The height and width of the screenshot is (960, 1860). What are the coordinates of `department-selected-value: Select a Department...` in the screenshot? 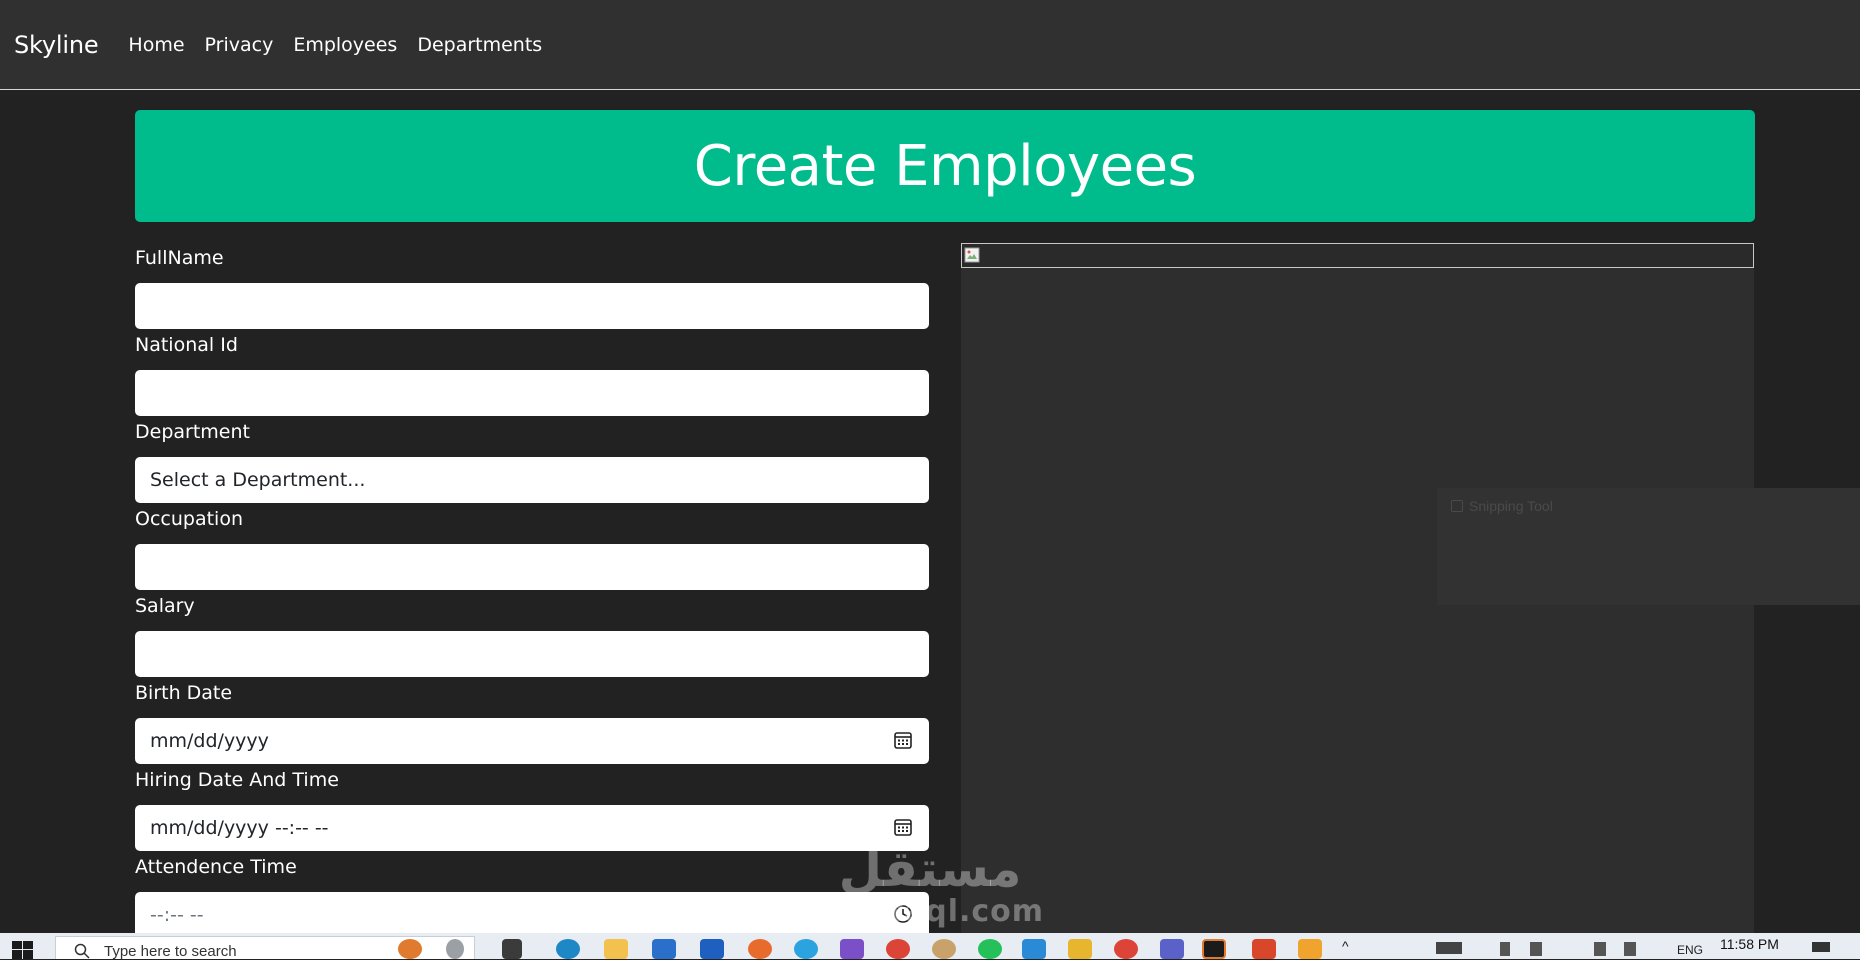 It's located at (258, 480).